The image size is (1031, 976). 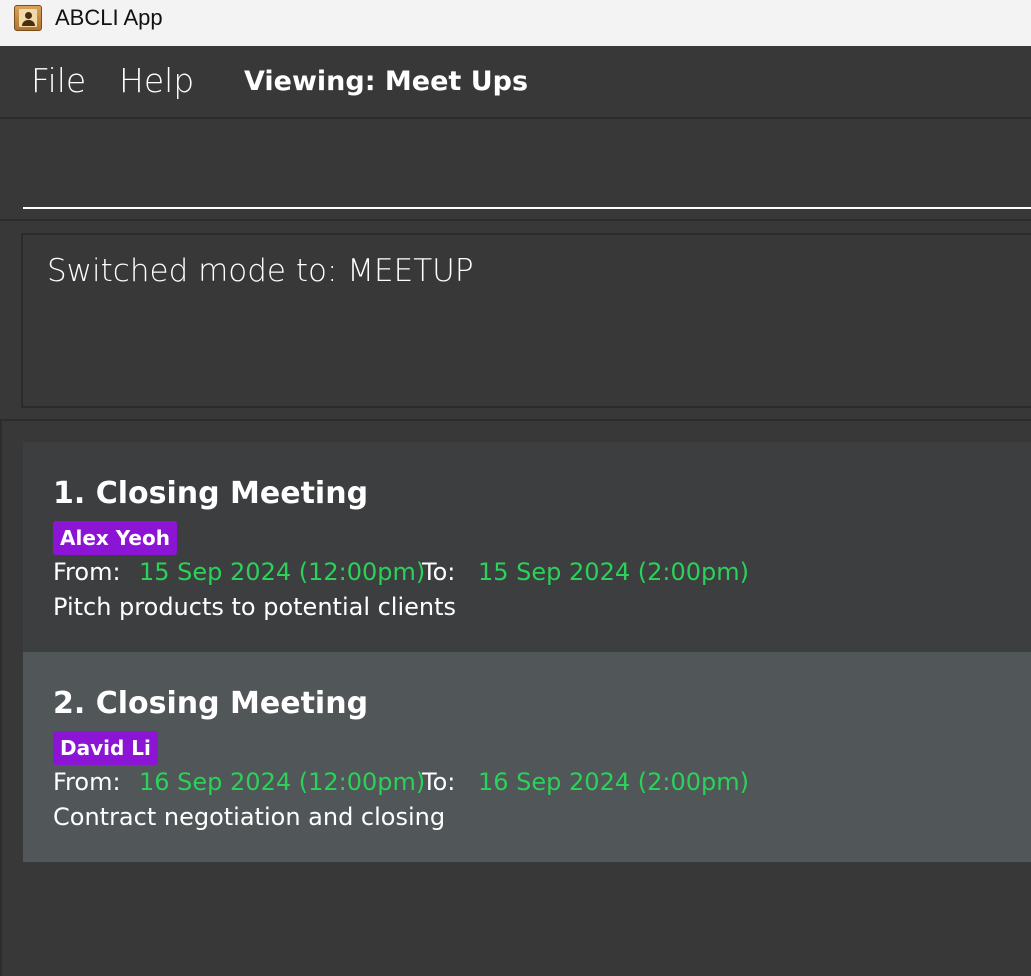 What do you see at coordinates (156, 80) in the screenshot?
I see `menu-help: Help` at bounding box center [156, 80].